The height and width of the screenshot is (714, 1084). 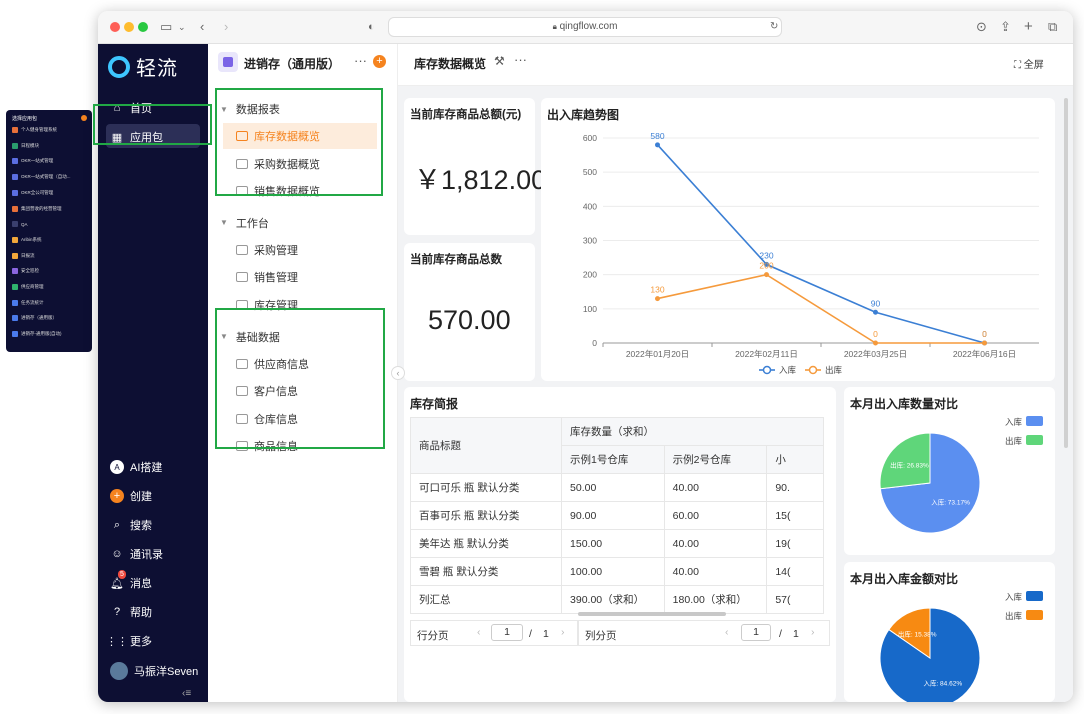 What do you see at coordinates (23, 255) in the screenshot?
I see `mini-app-item: 日报流` at bounding box center [23, 255].